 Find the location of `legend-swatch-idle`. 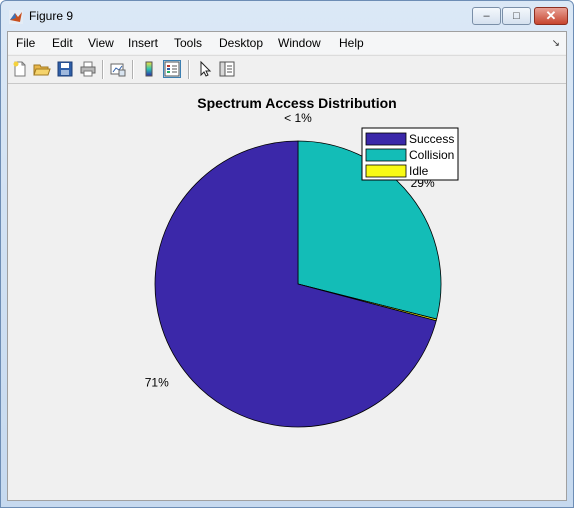

legend-swatch-idle is located at coordinates (386, 171).